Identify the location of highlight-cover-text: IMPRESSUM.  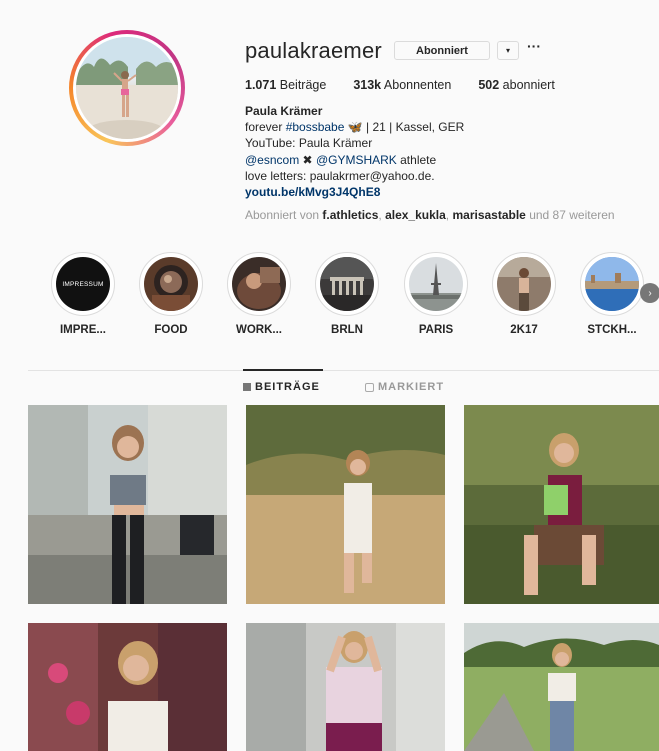
(83, 284).